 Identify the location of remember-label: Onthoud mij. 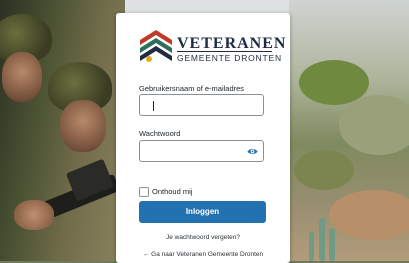
(172, 191).